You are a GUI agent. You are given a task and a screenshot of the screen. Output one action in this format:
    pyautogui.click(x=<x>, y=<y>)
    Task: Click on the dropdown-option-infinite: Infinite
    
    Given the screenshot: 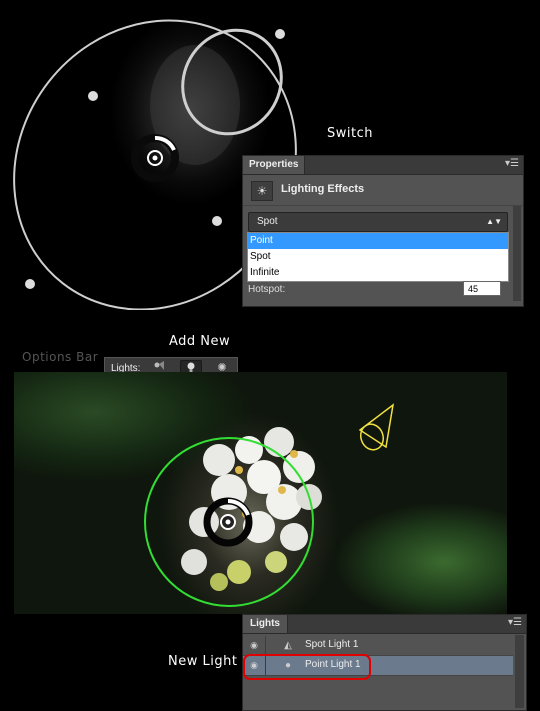 What is the action you would take?
    pyautogui.click(x=378, y=273)
    